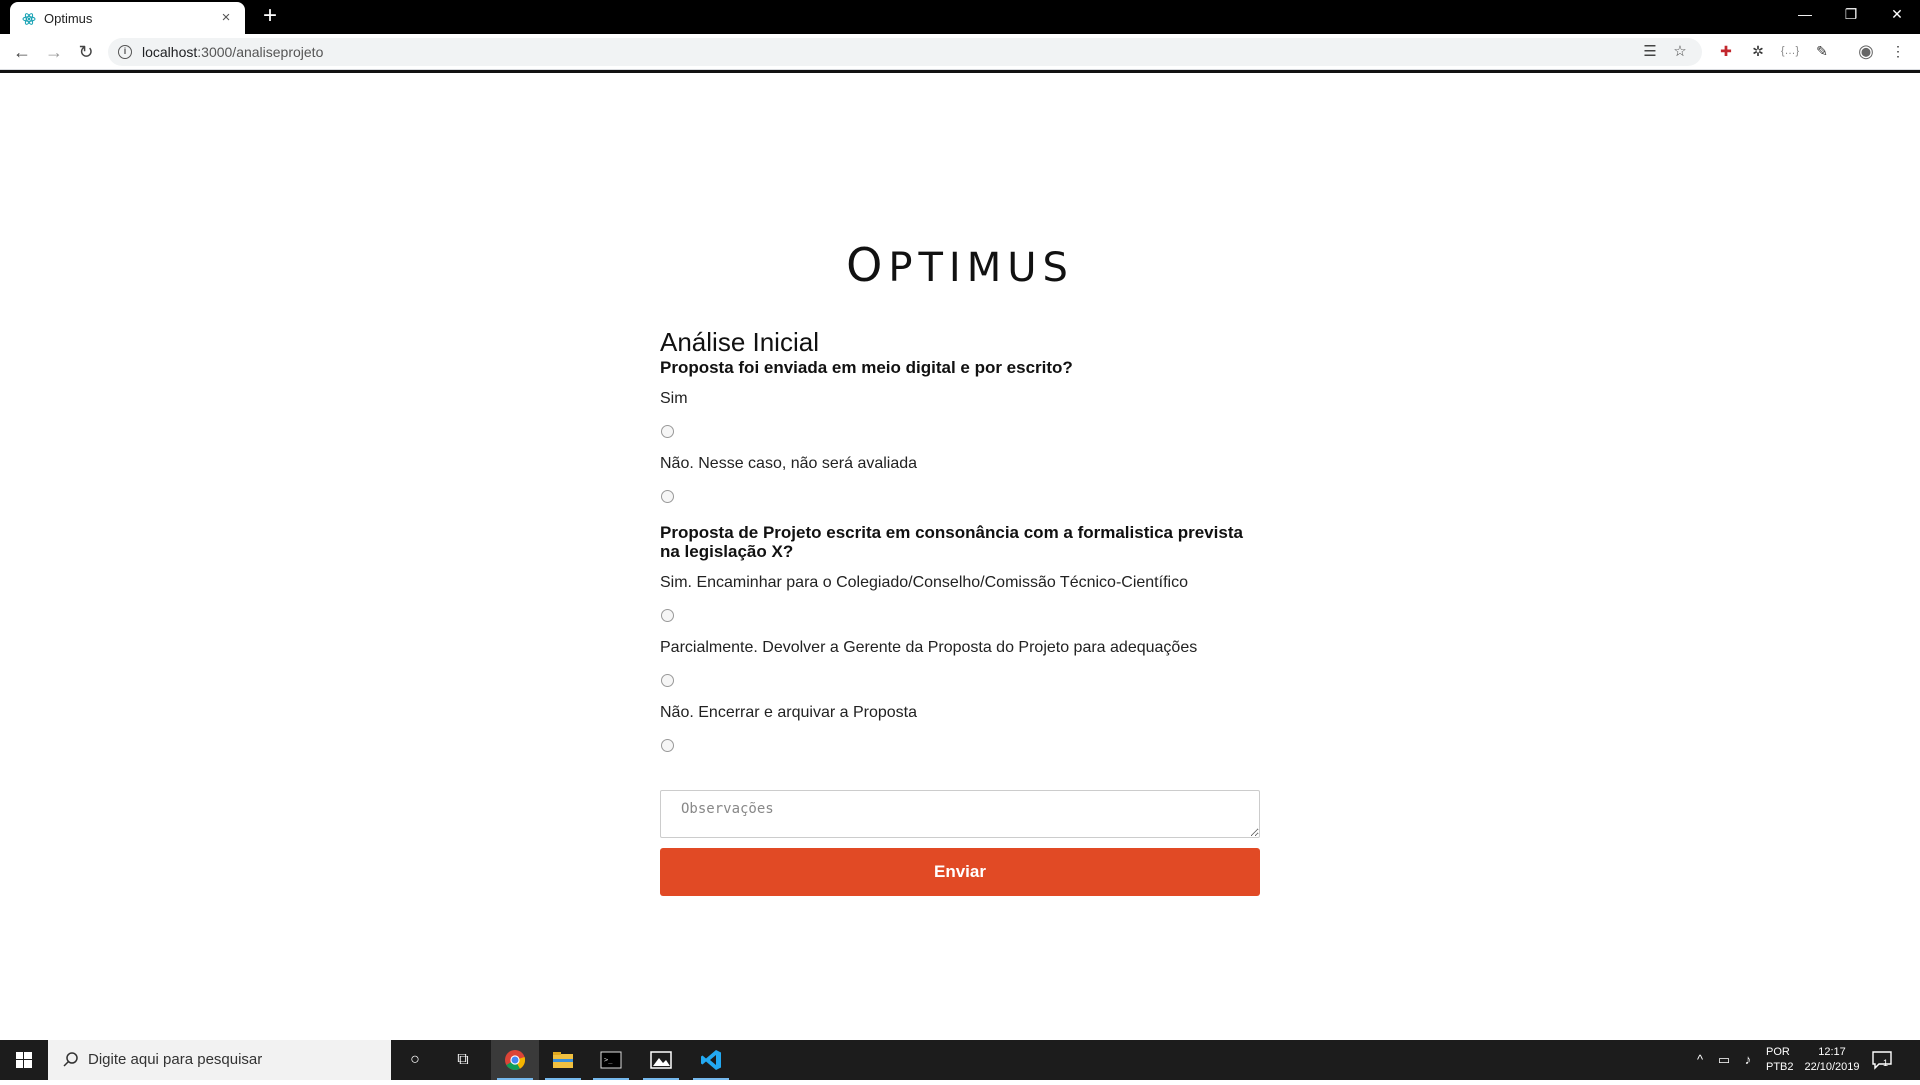  What do you see at coordinates (1897, 15) in the screenshot?
I see `close-window-icon: ✕` at bounding box center [1897, 15].